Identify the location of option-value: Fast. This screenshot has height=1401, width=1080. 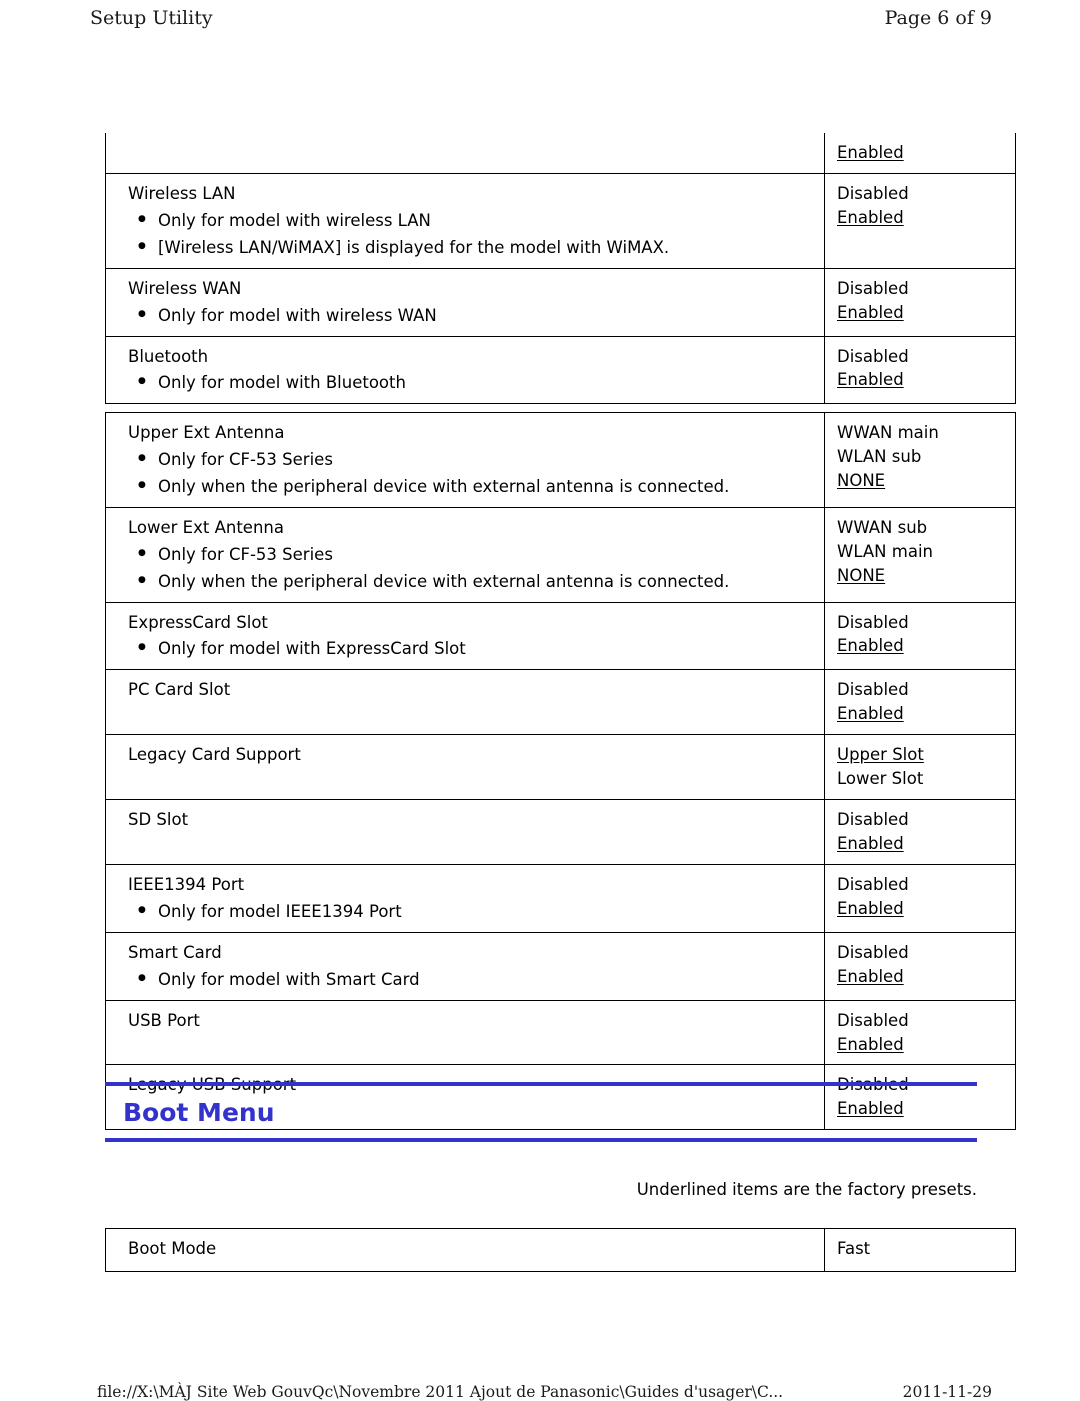
(854, 1248).